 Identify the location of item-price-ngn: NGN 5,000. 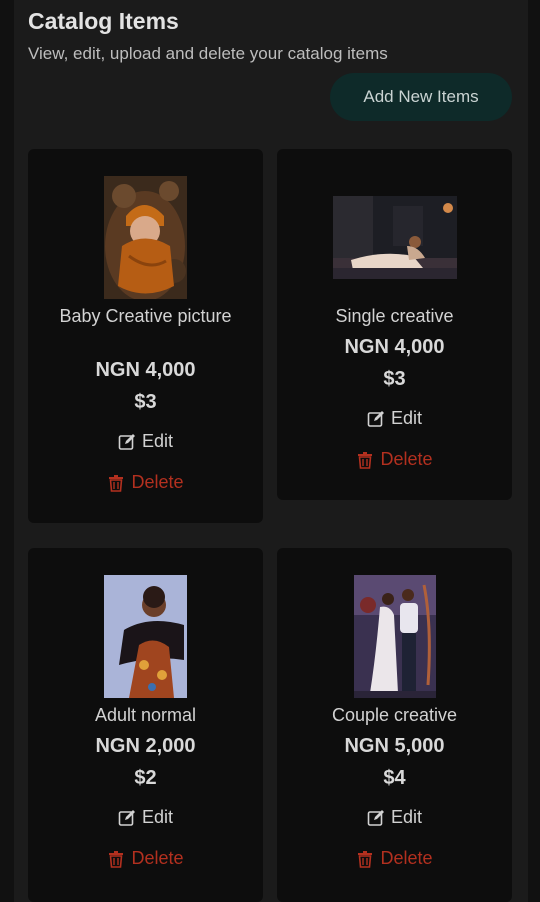
(394, 746).